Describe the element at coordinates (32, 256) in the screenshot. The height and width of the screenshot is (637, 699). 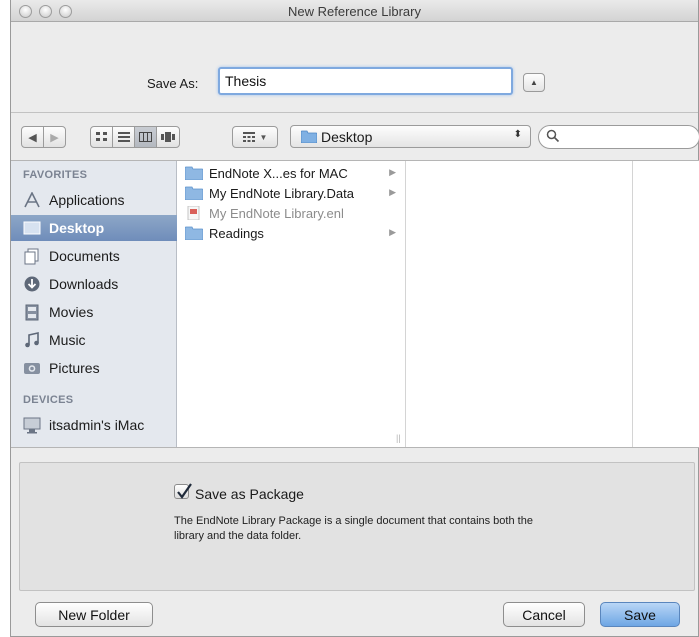
I see `documents-icon` at that location.